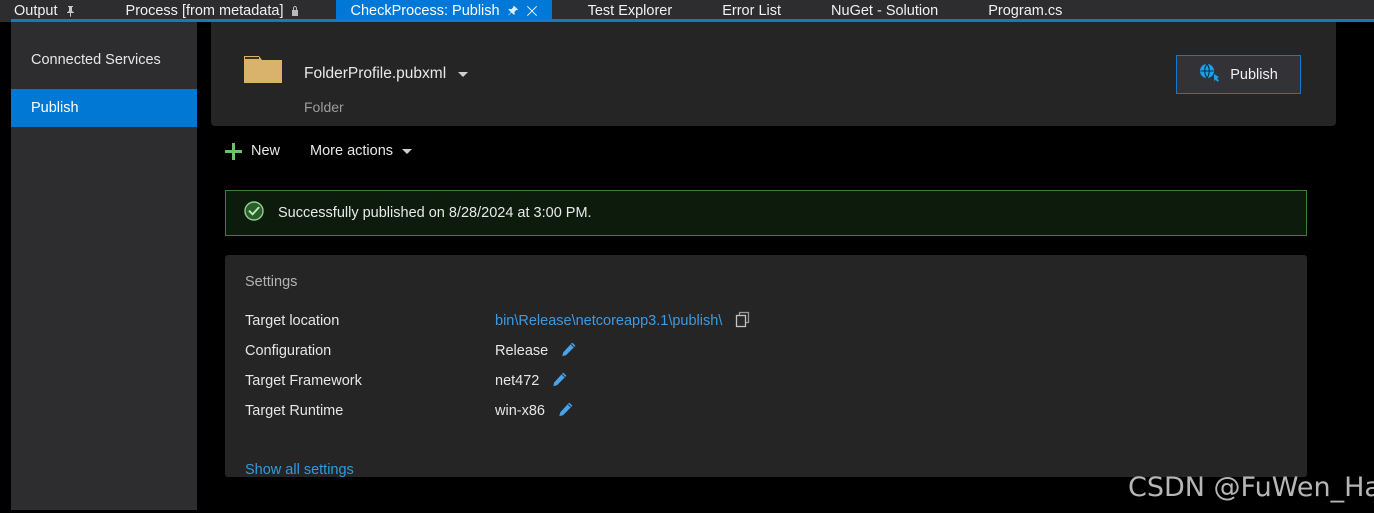 This screenshot has height=513, width=1374. I want to click on more-actions-button: More actions, so click(361, 151).